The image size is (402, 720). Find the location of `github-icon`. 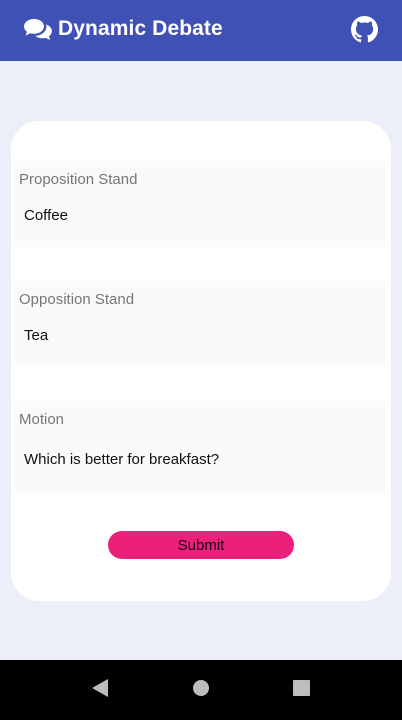

github-icon is located at coordinates (364, 29).